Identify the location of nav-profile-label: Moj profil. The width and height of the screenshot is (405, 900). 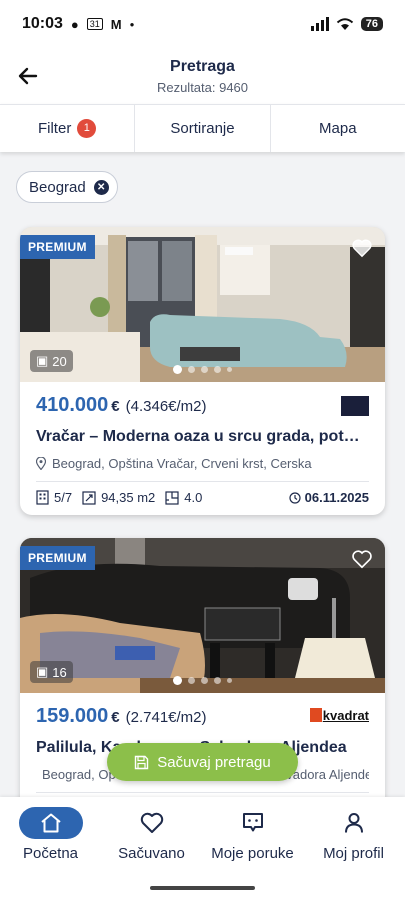
(353, 853).